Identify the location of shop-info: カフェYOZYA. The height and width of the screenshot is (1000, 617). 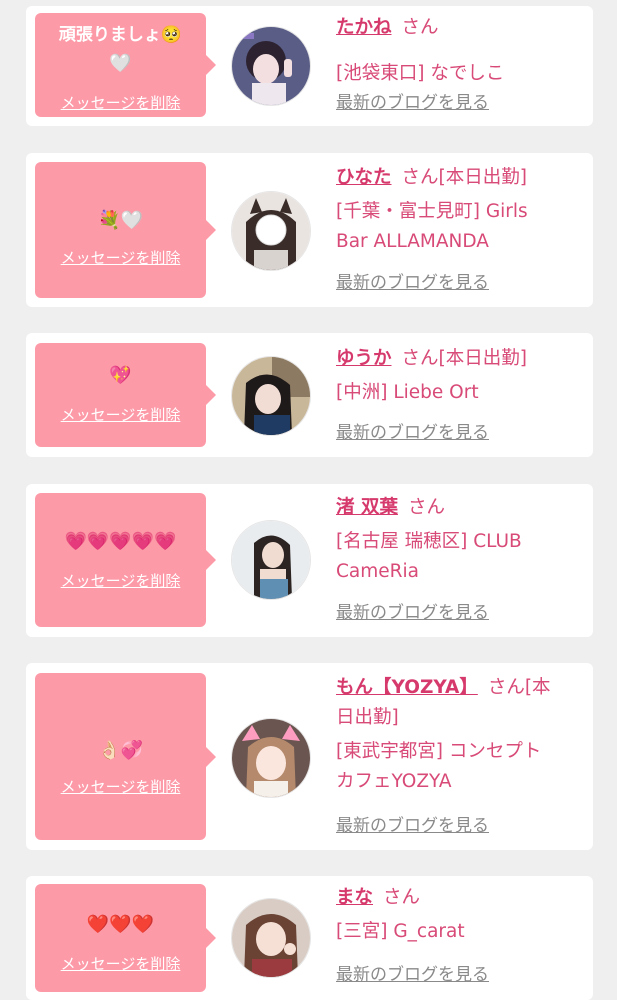
(394, 781).